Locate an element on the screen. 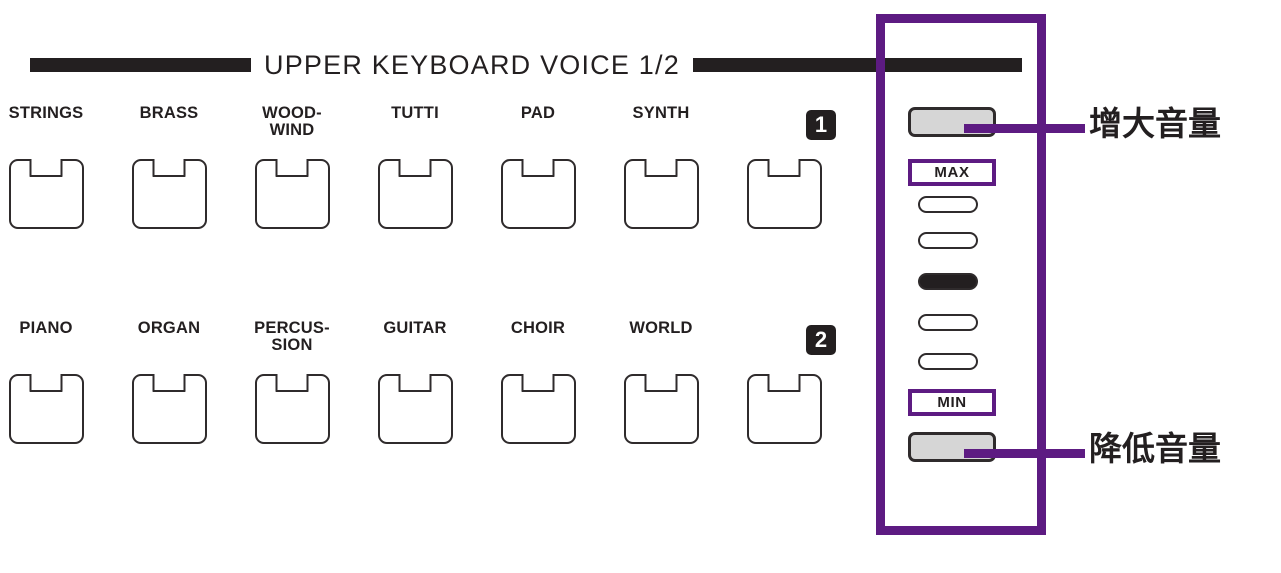 This screenshot has width=1281, height=573. callout-label-increase: 增大音量 is located at coordinates (1155, 123).